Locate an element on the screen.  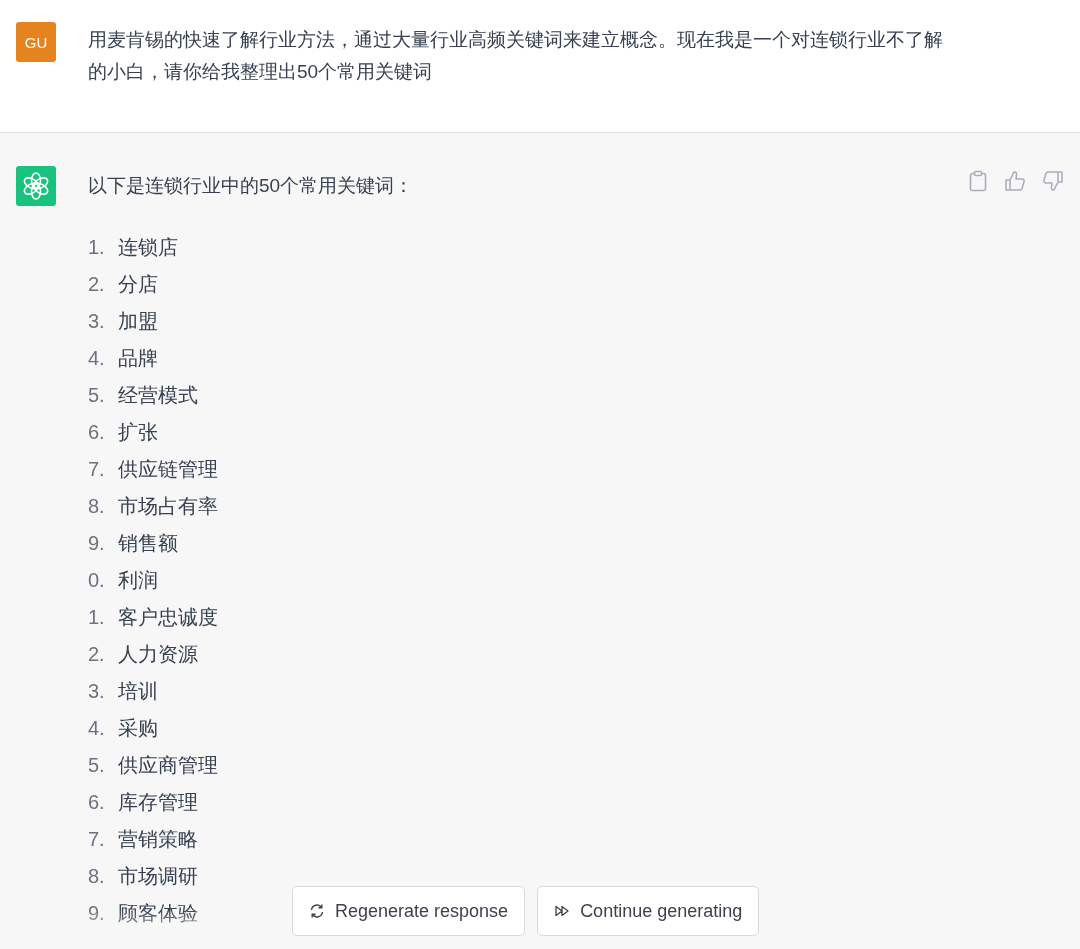
user-message: 用麦肯锡的快速了解行业方法，通过大量行业高频关键词来建立概念。现在我是一个对连锁行业不了解的小白，请你给我整理出50个常用关键词 is located at coordinates (516, 56).